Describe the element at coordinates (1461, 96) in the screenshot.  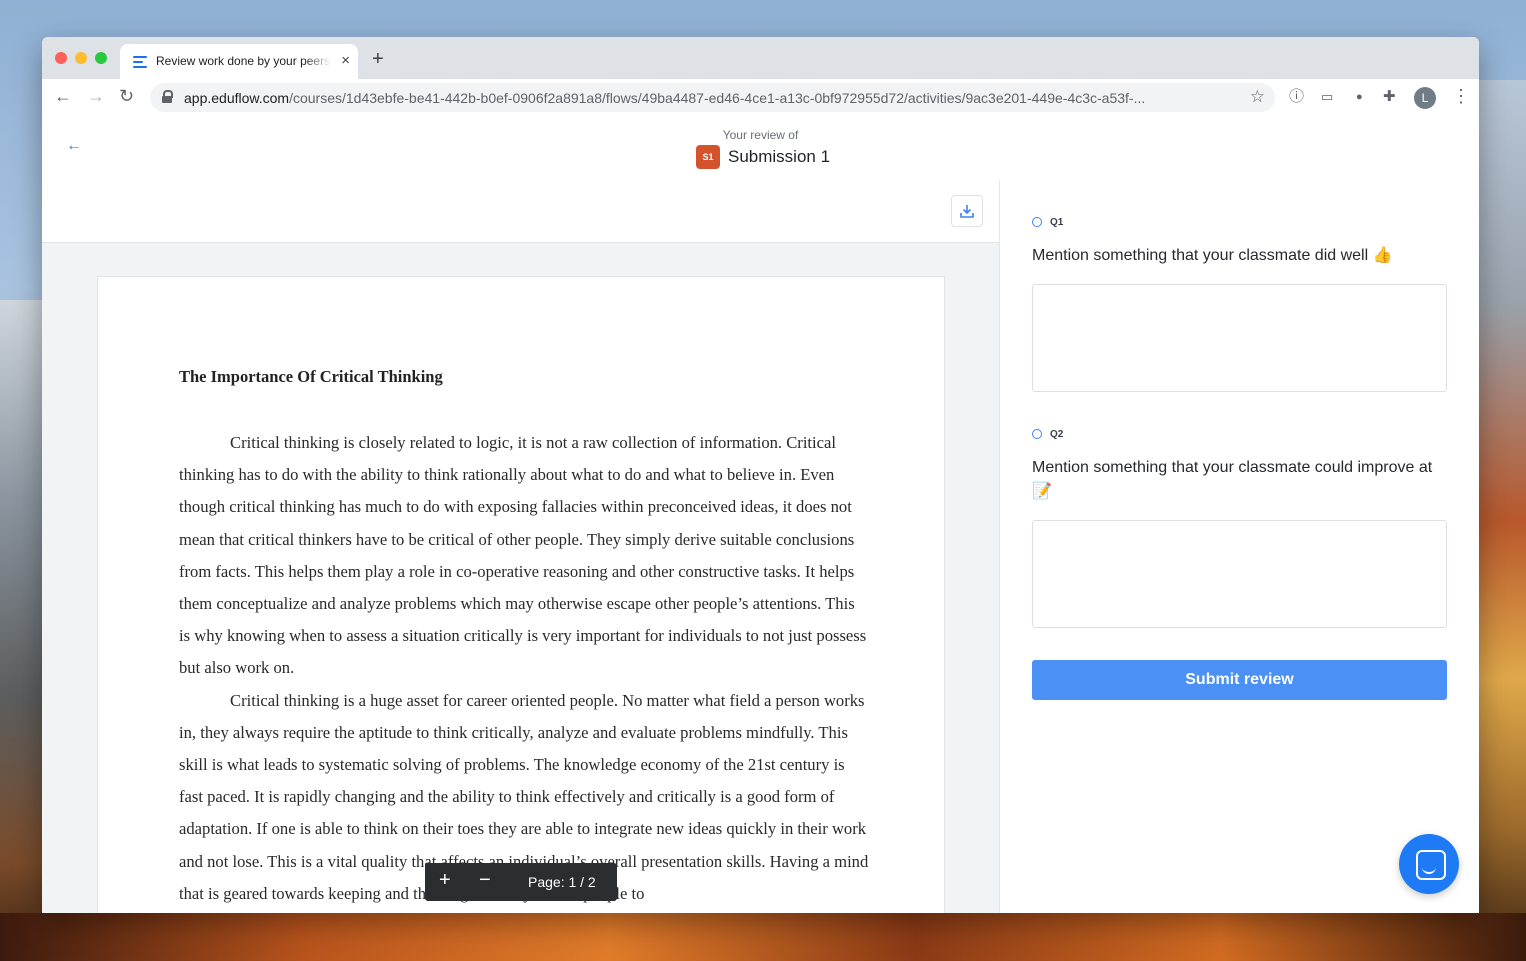
I see `browser-menu-icon: ⋮` at that location.